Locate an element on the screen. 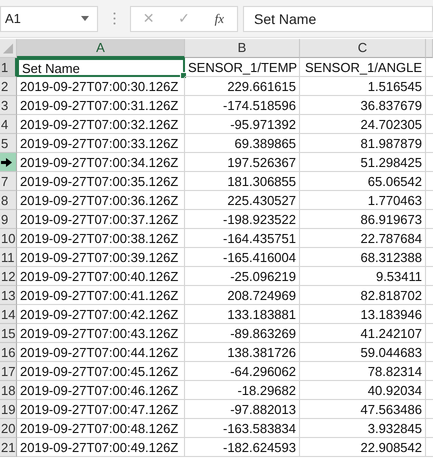 The height and width of the screenshot is (463, 433). arrow-cursor-icon is located at coordinates (6, 162).